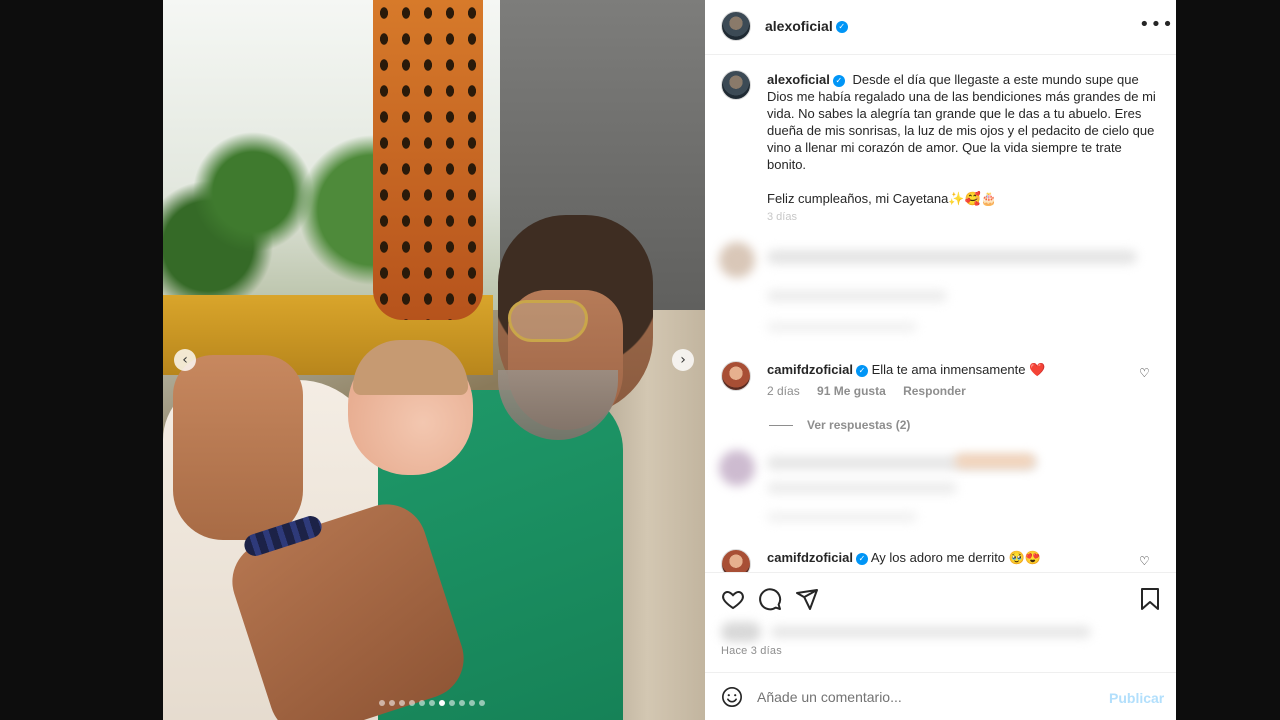 The width and height of the screenshot is (1280, 720). What do you see at coordinates (995, 461) in the screenshot?
I see `blurred-comment-emoji` at bounding box center [995, 461].